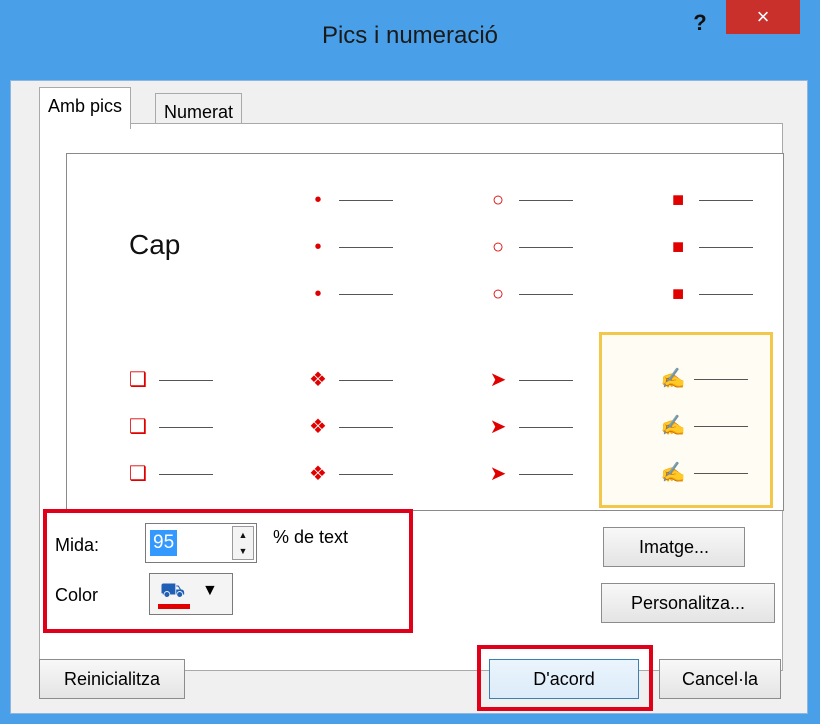  What do you see at coordinates (77, 545) in the screenshot?
I see `size-label: Mida:` at bounding box center [77, 545].